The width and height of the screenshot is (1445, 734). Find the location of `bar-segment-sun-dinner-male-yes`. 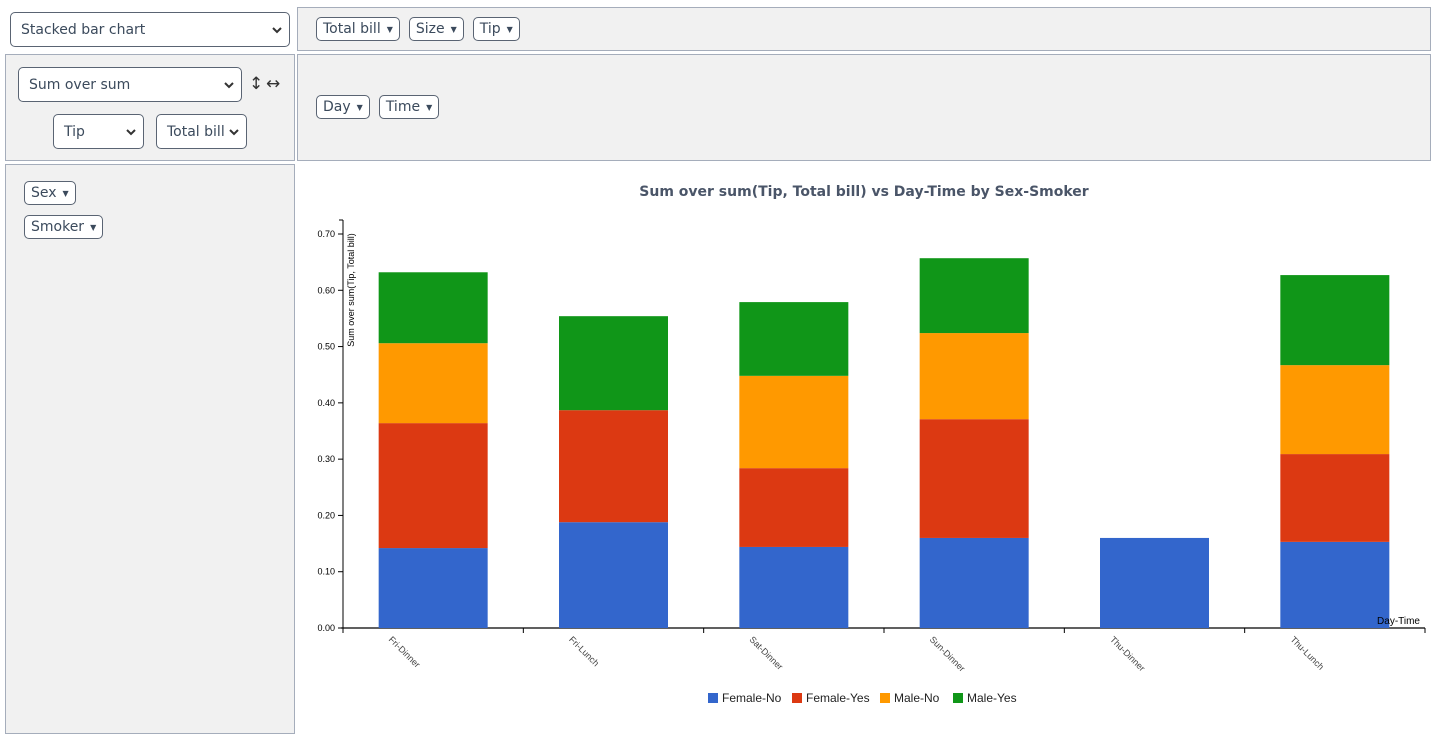

bar-segment-sun-dinner-male-yes is located at coordinates (974, 296).